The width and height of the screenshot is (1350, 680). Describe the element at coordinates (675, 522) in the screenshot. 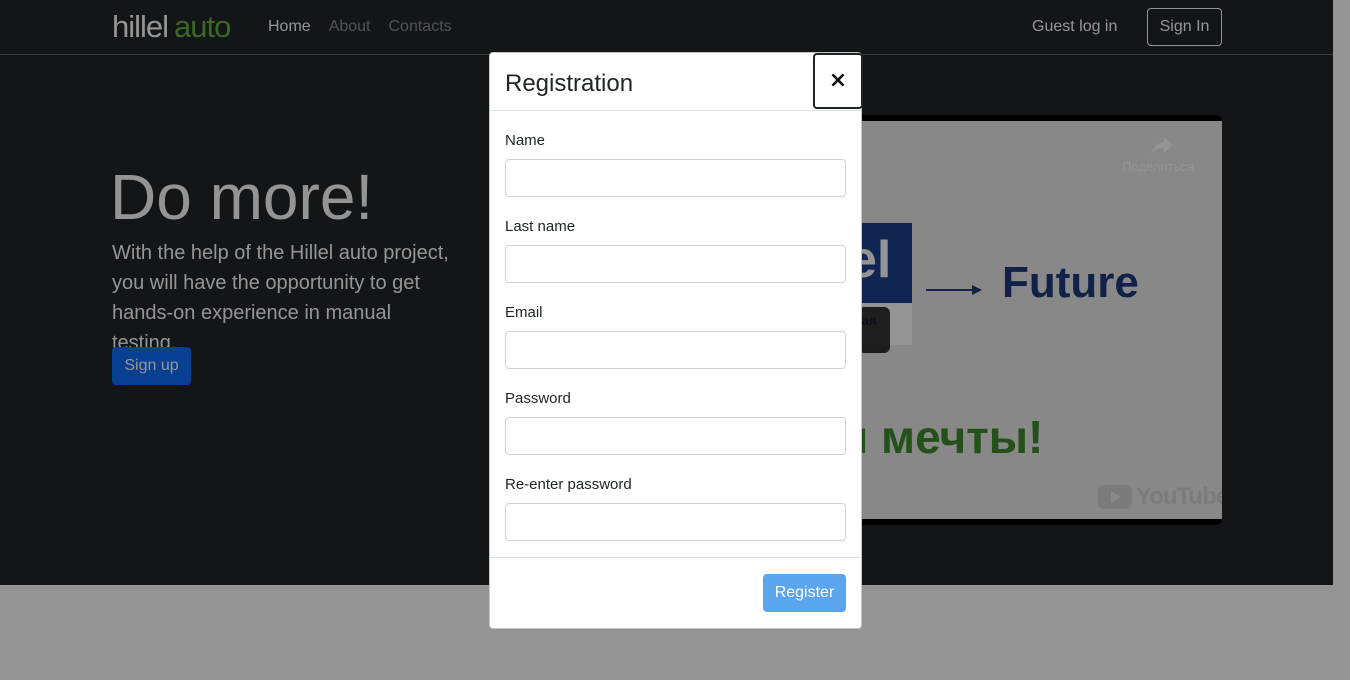

I see `re-enter-password-input` at that location.